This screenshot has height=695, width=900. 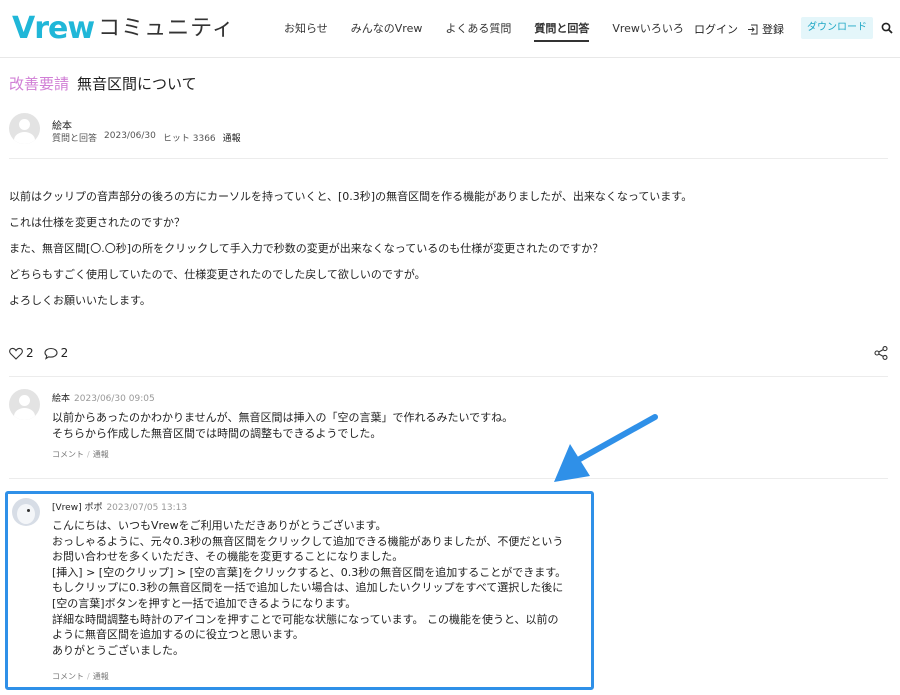 I want to click on post-actions: 2 2, so click(x=43, y=353).